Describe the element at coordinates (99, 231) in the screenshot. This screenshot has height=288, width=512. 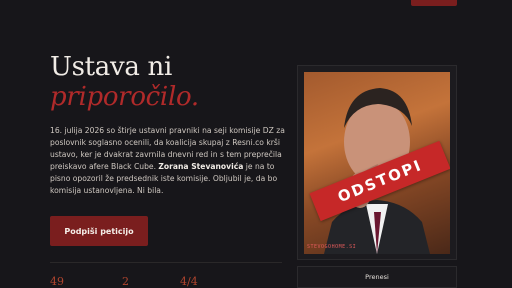
I see `sign-petition-button: Podpiši peticijo` at that location.